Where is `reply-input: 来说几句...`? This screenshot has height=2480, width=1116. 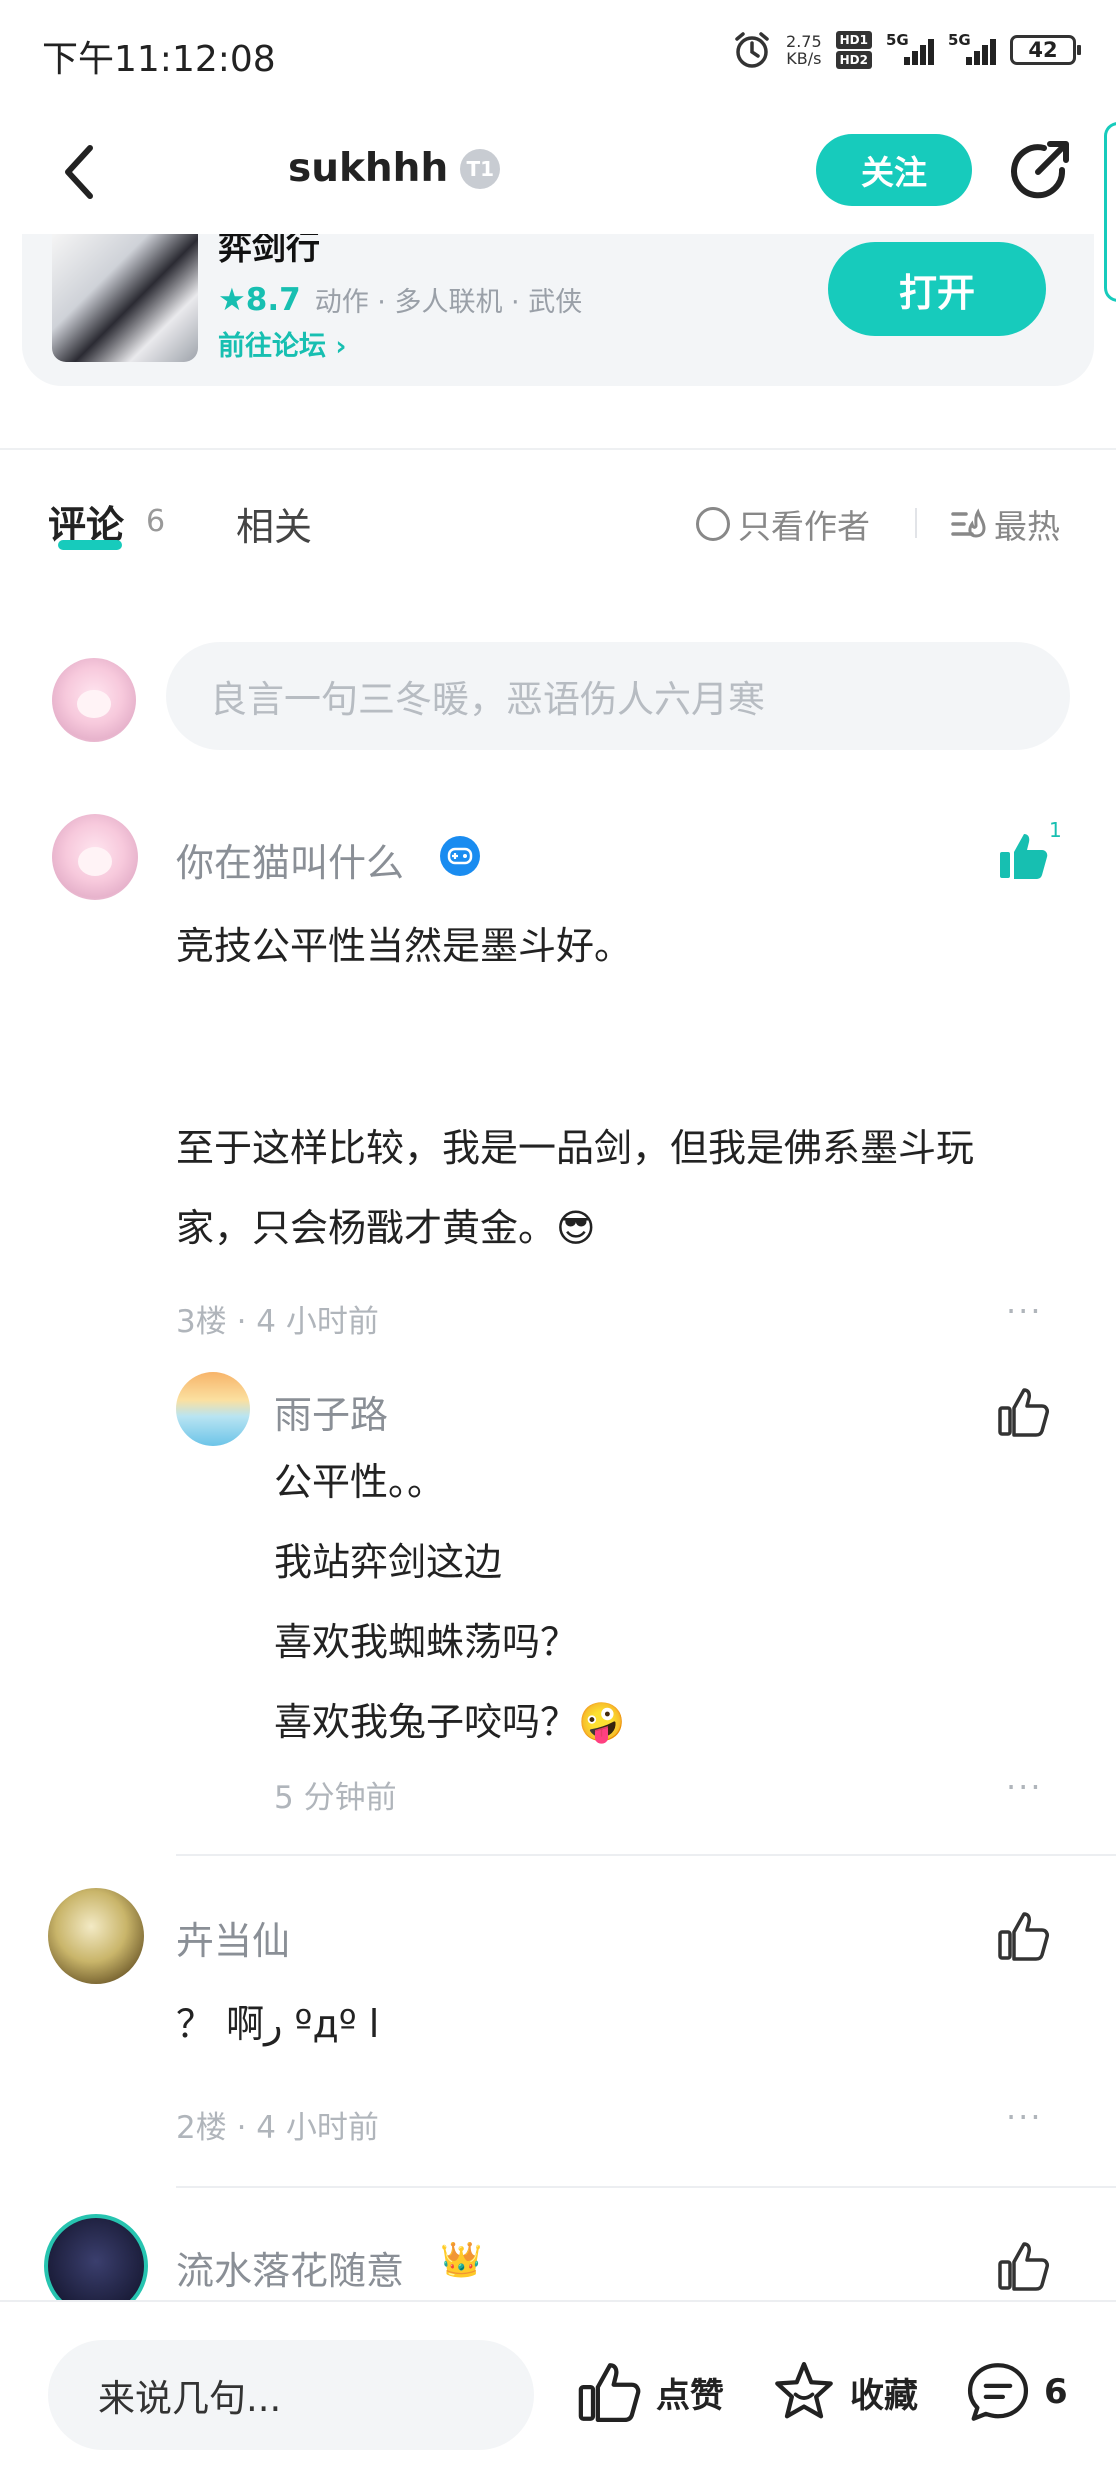 reply-input: 来说几句... is located at coordinates (291, 2395).